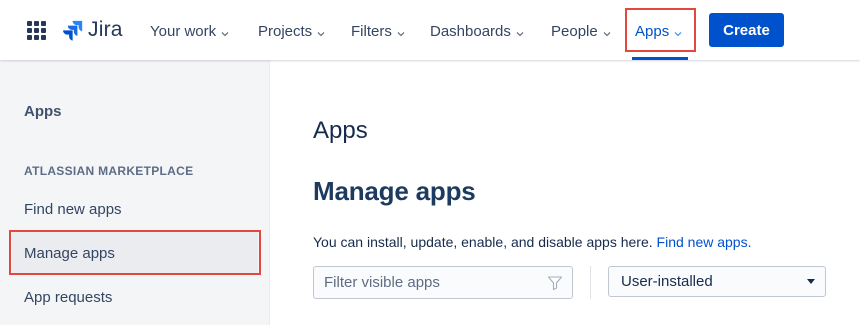  What do you see at coordinates (371, 31) in the screenshot?
I see `nav-filters-label: Filters` at bounding box center [371, 31].